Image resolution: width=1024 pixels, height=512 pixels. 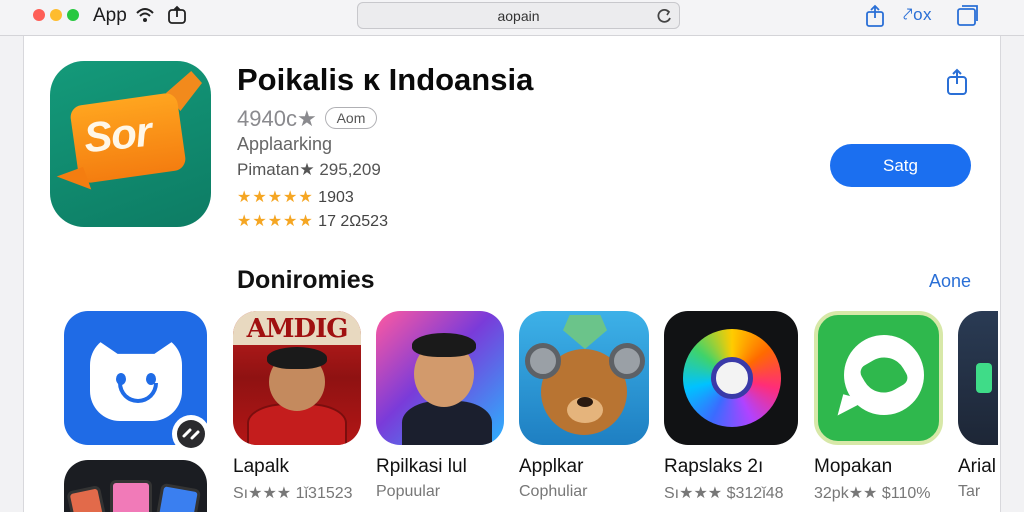 I want to click on address-text: aopain, so click(x=518, y=16).